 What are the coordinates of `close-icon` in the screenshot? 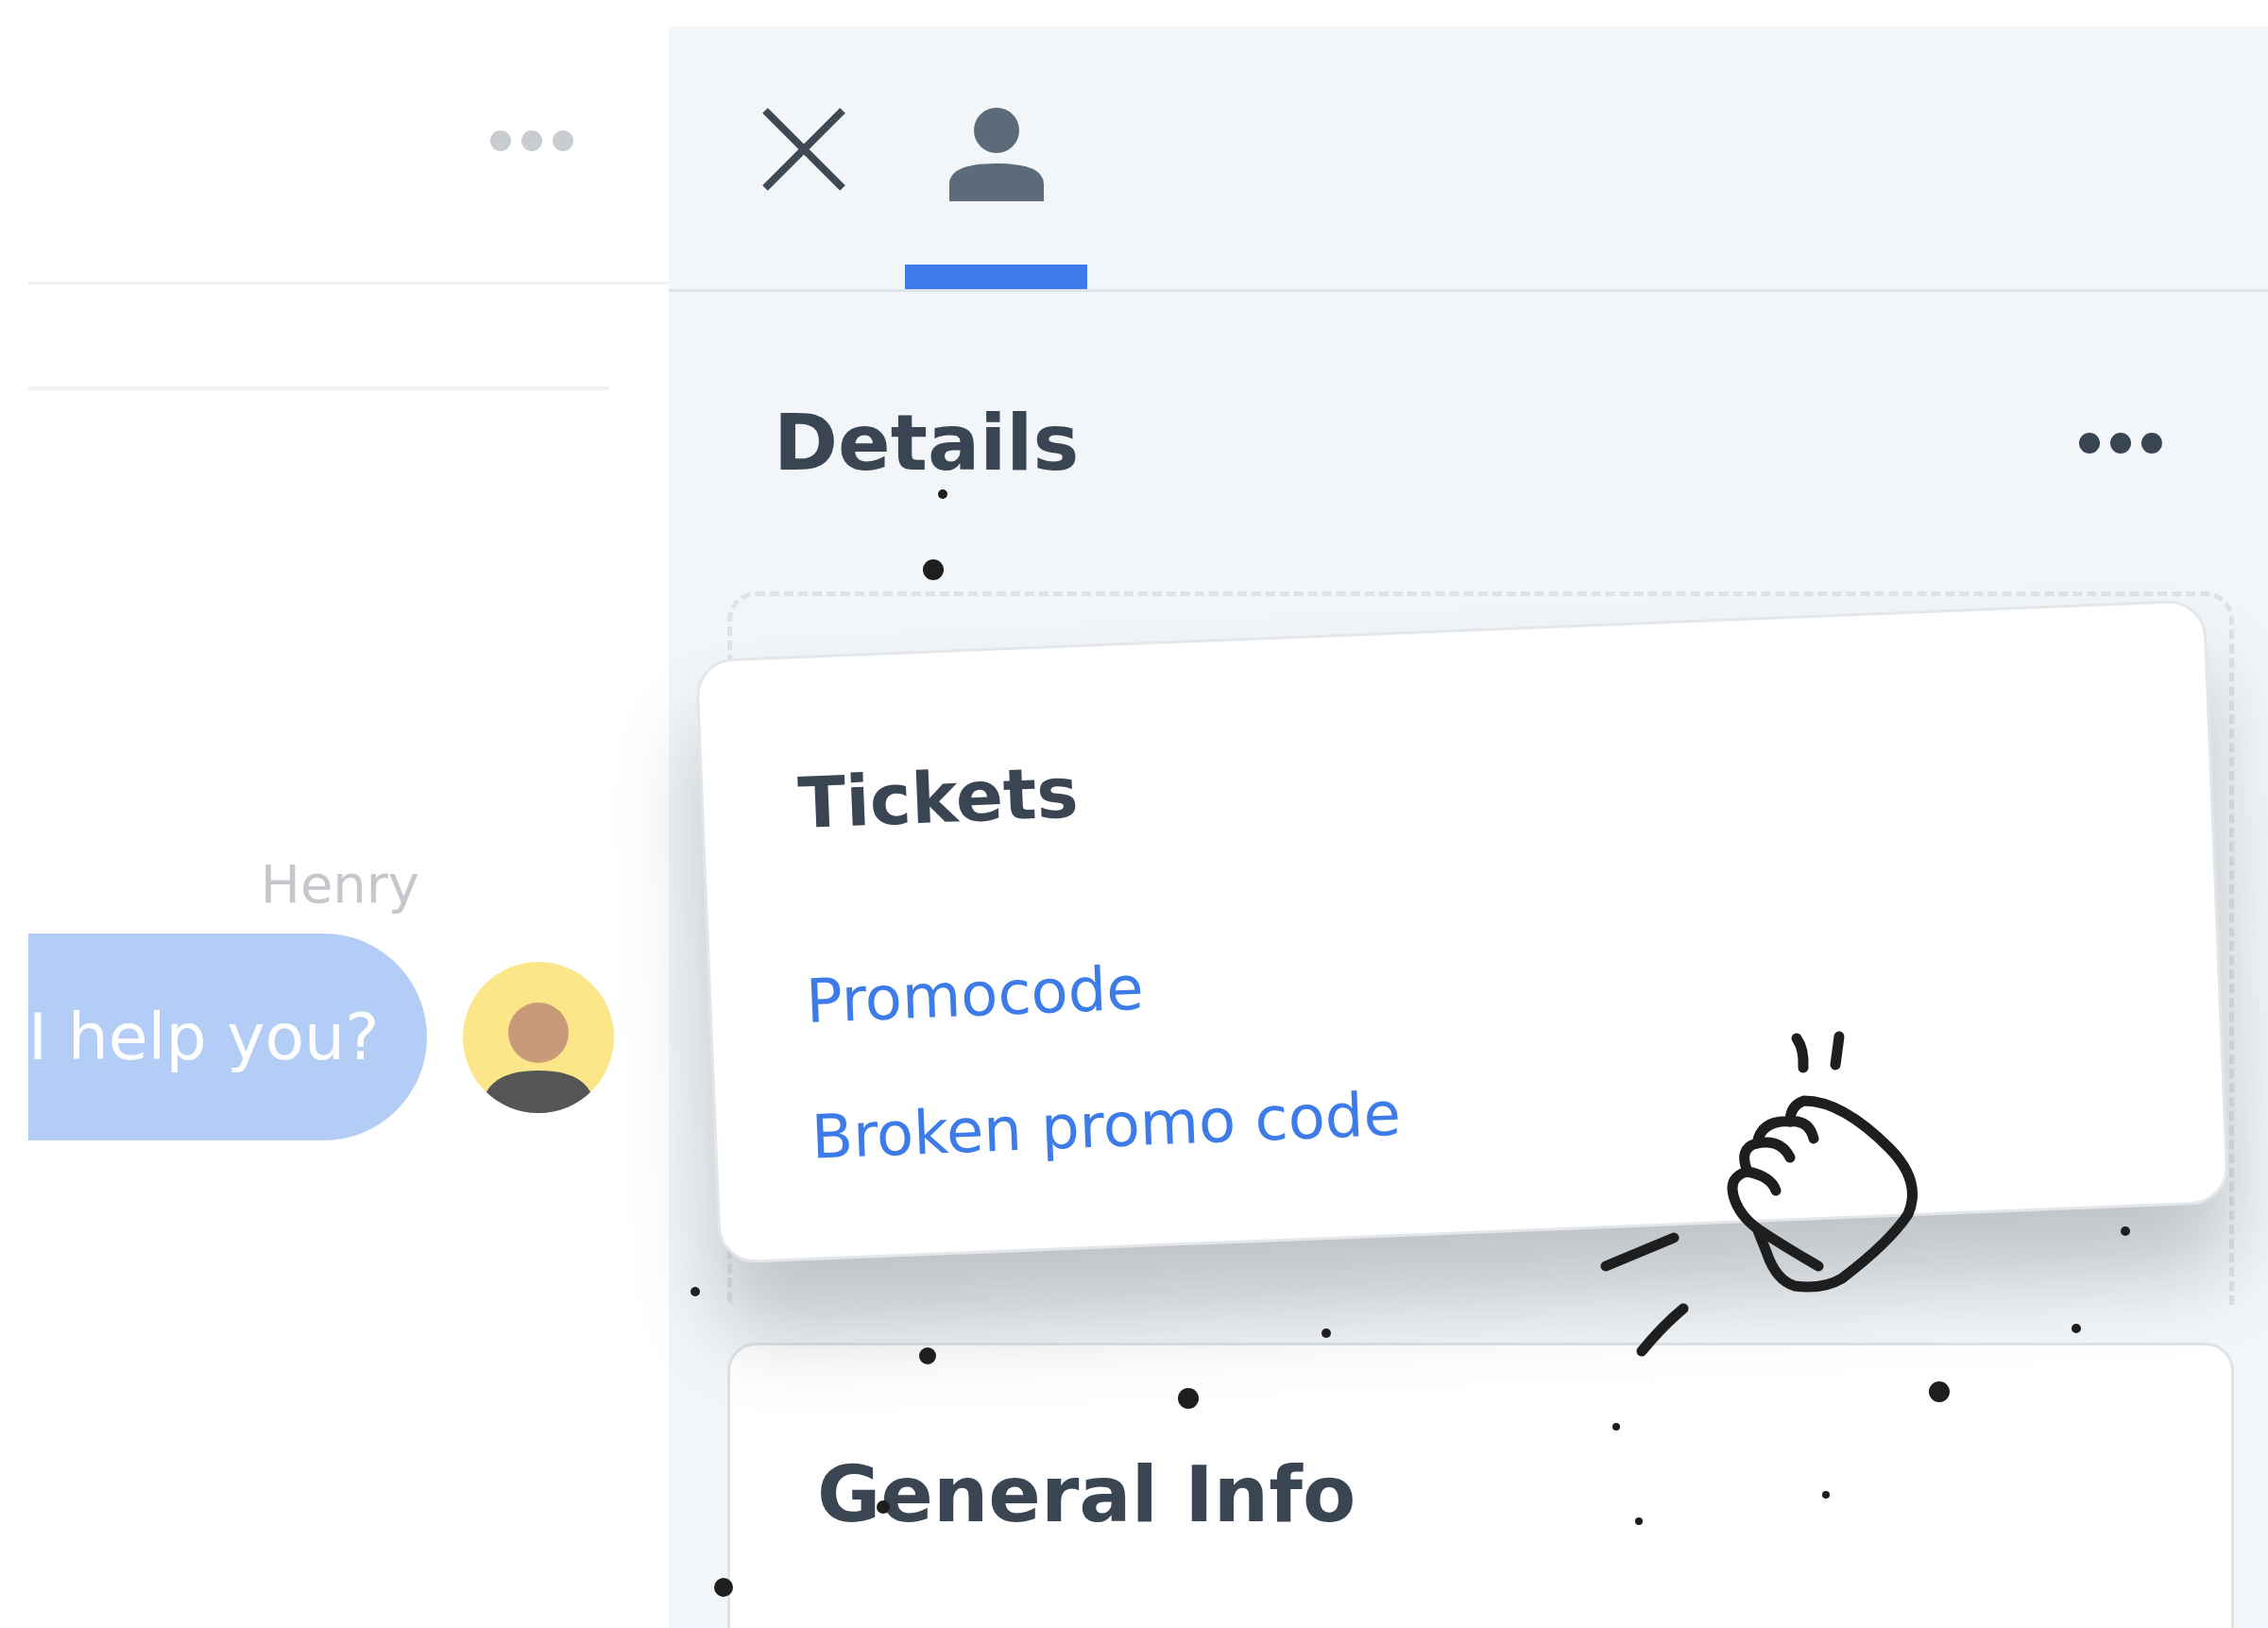 It's located at (803, 150).